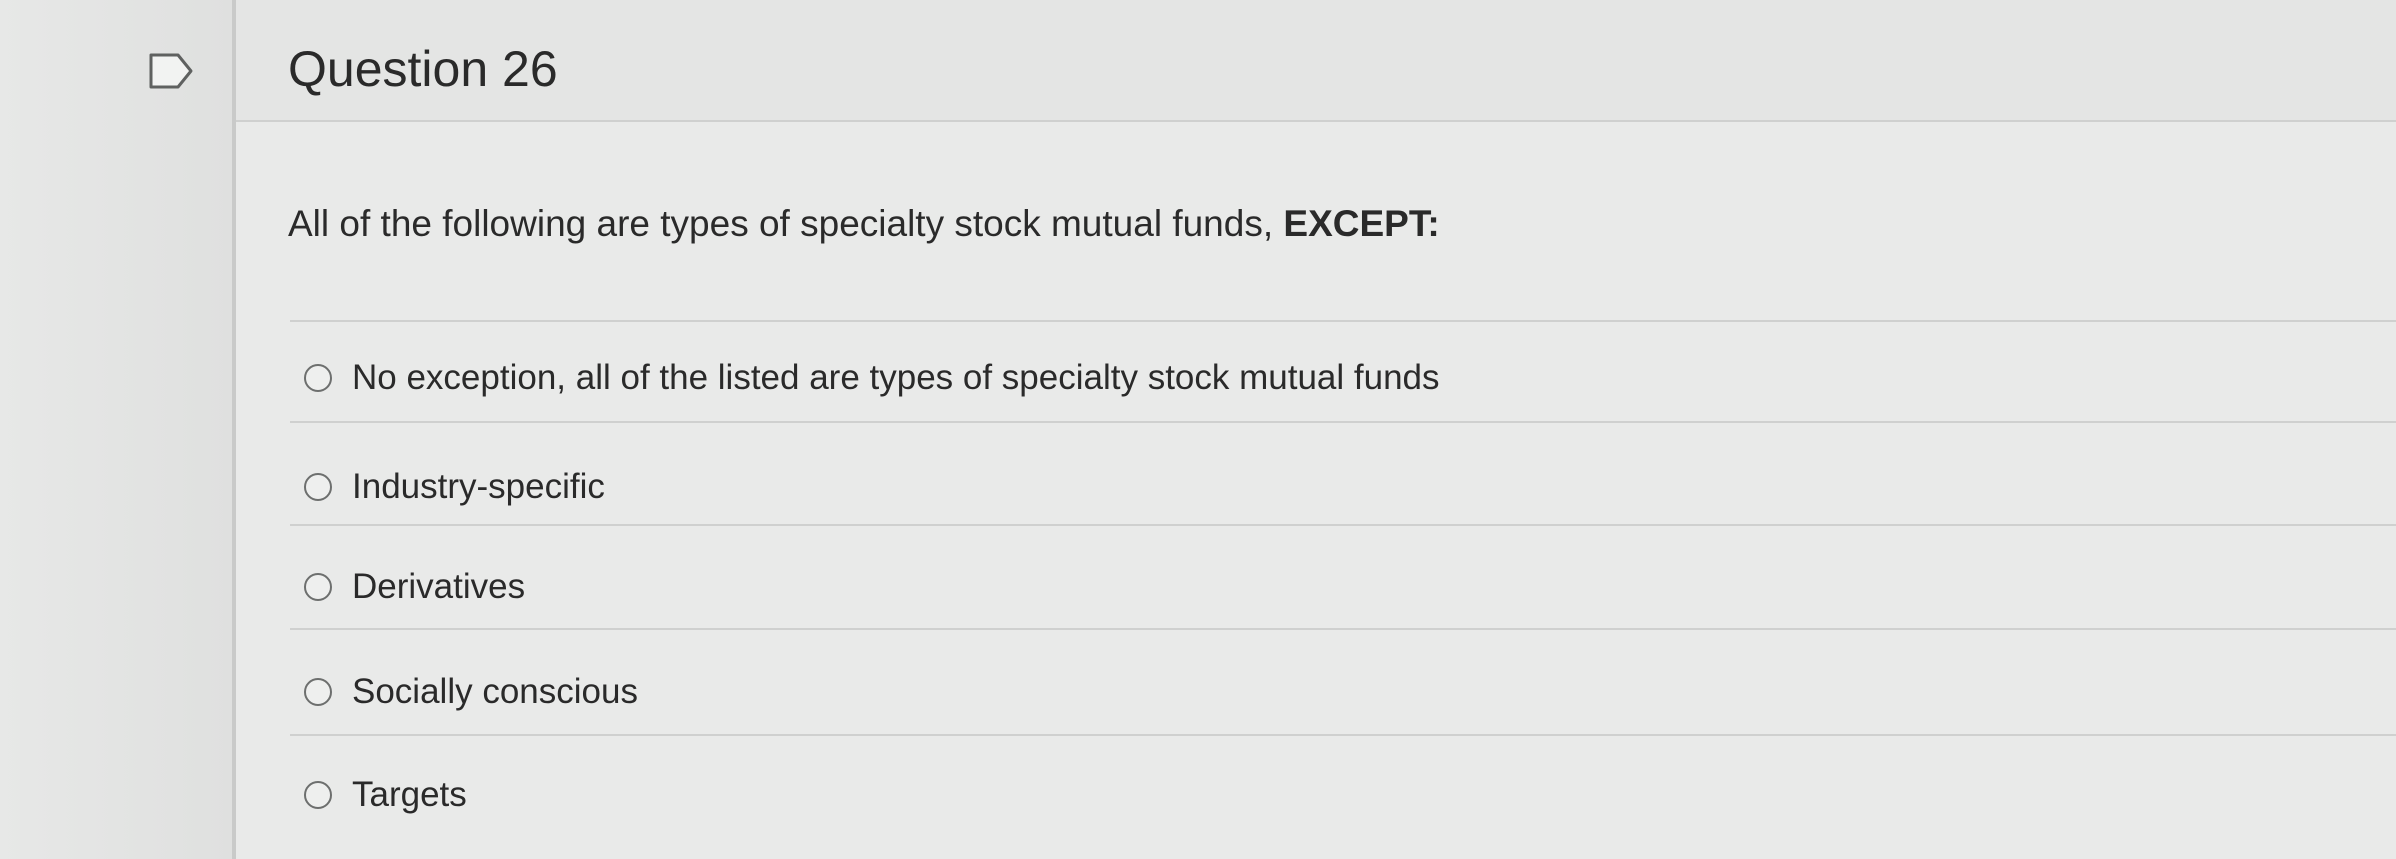 The width and height of the screenshot is (2396, 859). I want to click on answer-option-socially-conscious: Socially conscious, so click(471, 692).